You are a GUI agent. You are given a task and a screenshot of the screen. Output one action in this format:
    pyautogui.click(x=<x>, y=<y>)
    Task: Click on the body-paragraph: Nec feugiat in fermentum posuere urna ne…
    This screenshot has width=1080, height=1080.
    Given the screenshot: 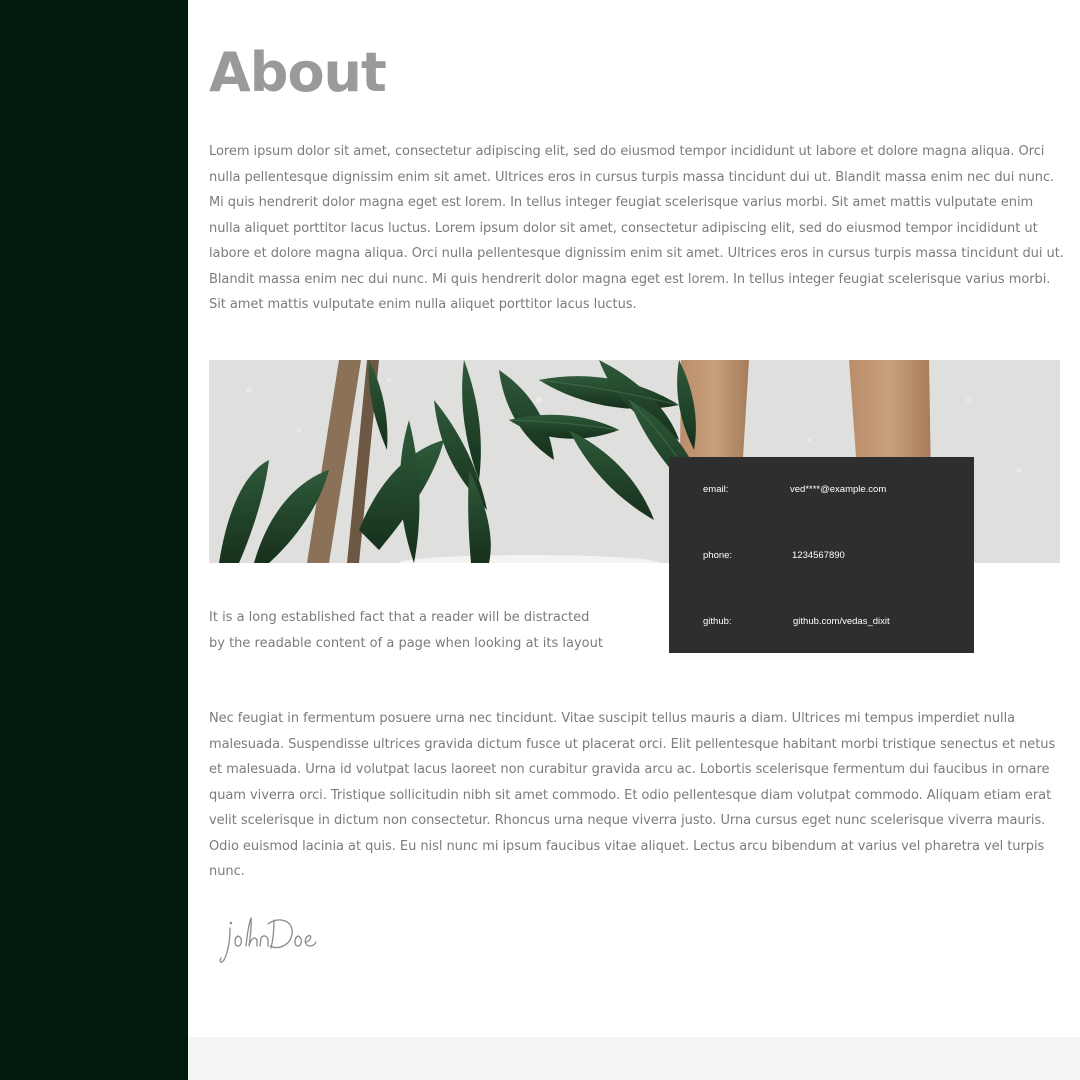 What is the action you would take?
    pyautogui.click(x=632, y=795)
    